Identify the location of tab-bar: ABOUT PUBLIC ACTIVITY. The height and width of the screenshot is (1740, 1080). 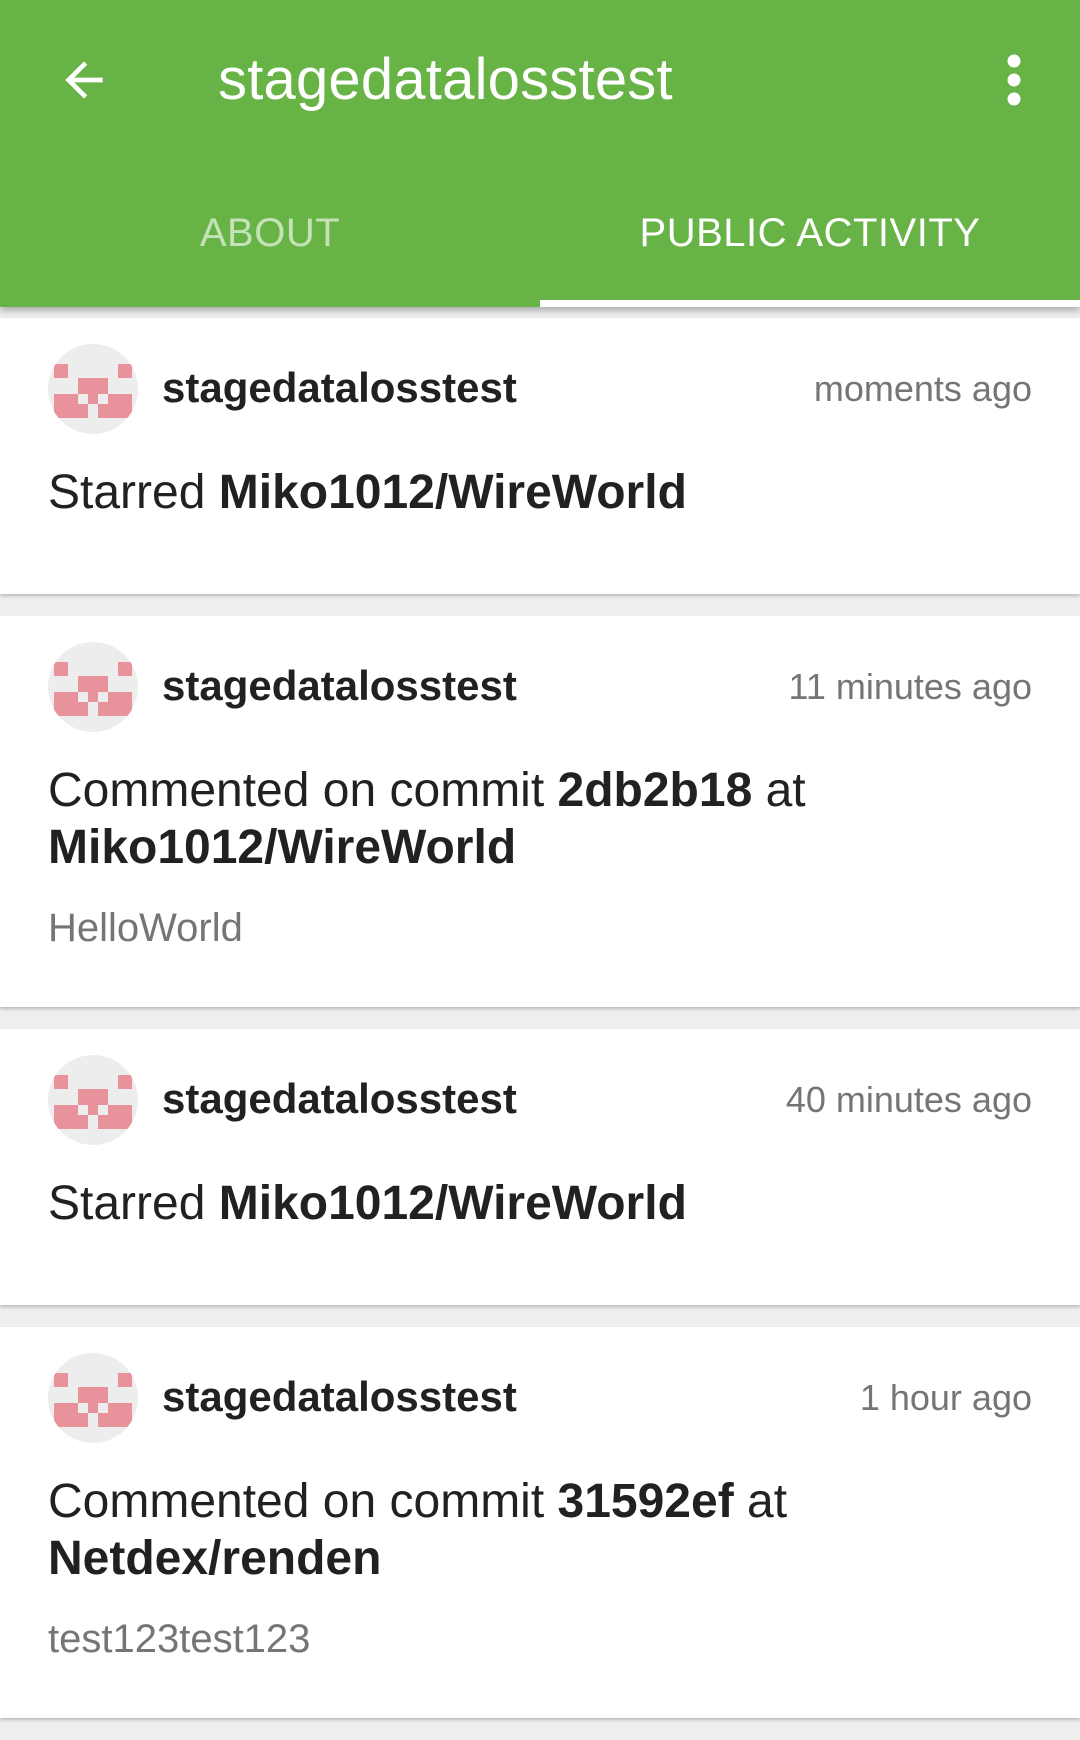
(540, 236).